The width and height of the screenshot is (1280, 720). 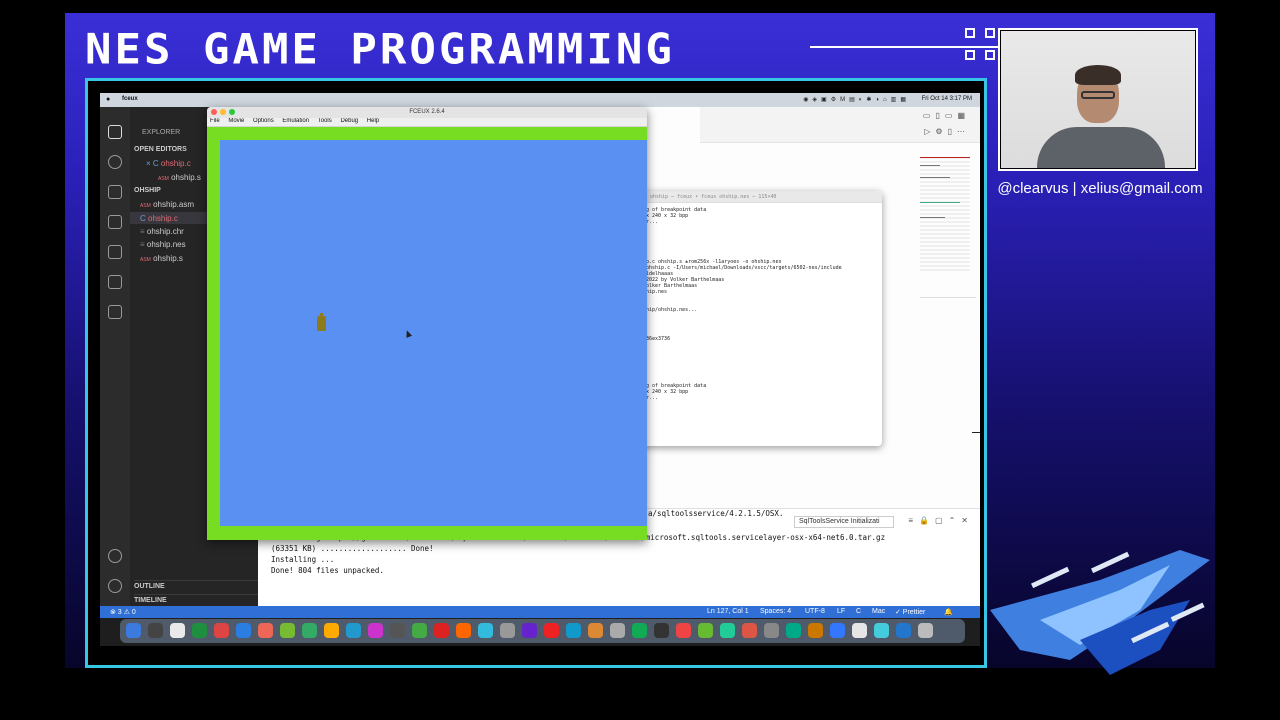 What do you see at coordinates (844, 522) in the screenshot?
I see `output-channel-select: SqlToolsService Initializati` at bounding box center [844, 522].